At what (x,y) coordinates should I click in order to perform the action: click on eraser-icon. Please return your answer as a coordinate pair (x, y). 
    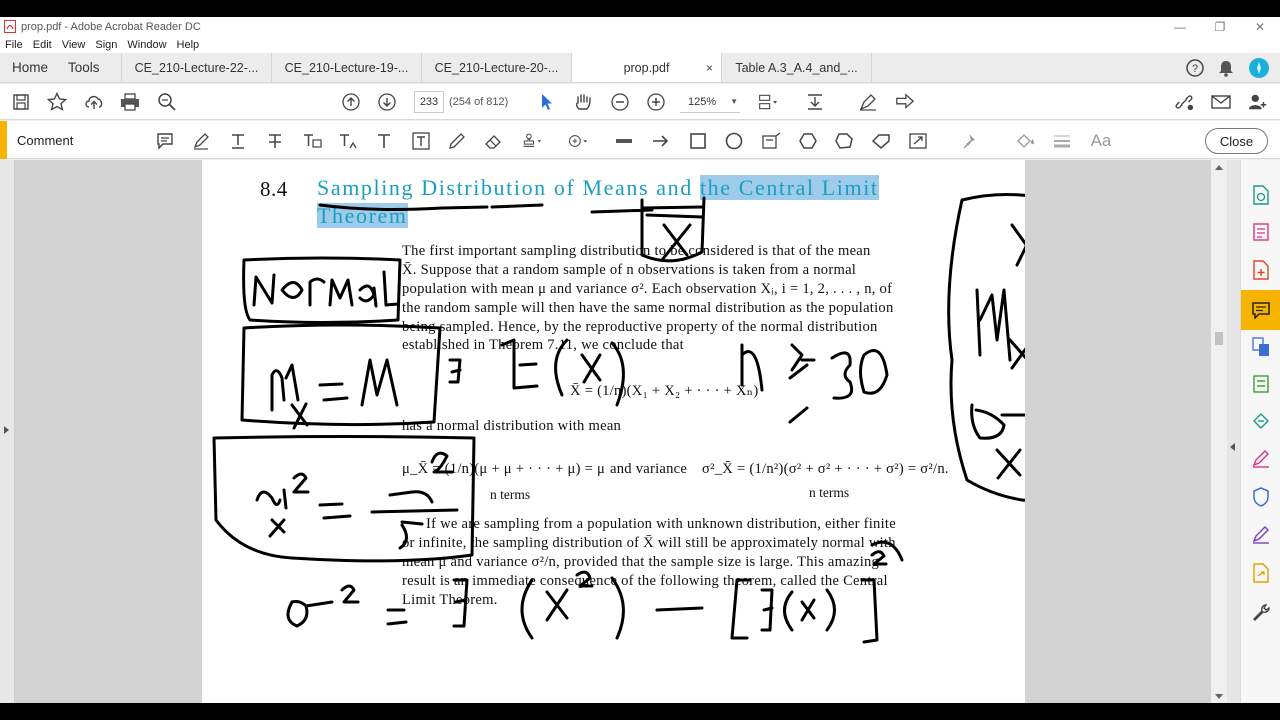
    Looking at the image, I should click on (494, 141).